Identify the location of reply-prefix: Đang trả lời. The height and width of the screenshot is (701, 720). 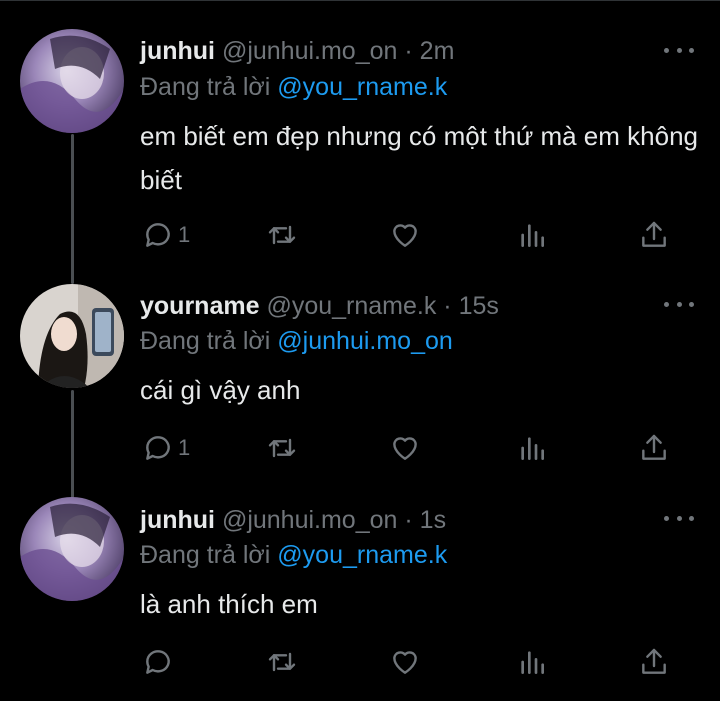
(205, 555).